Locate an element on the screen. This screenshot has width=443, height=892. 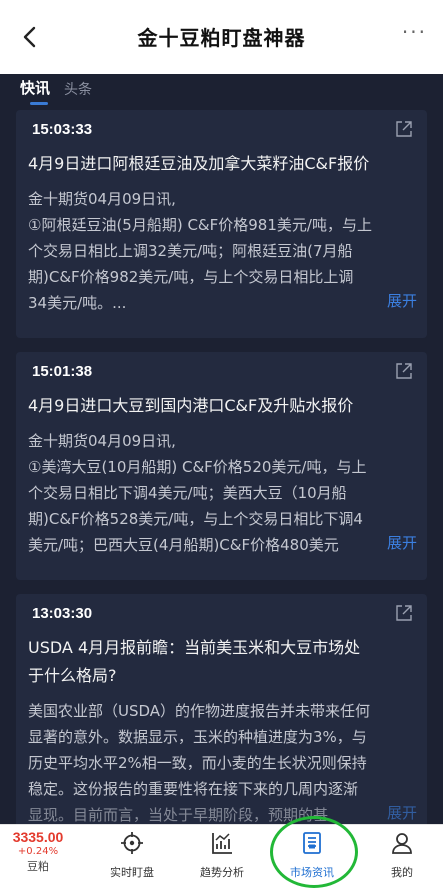
page-title: 金十豆粕盯盘神器 is located at coordinates (221, 38).